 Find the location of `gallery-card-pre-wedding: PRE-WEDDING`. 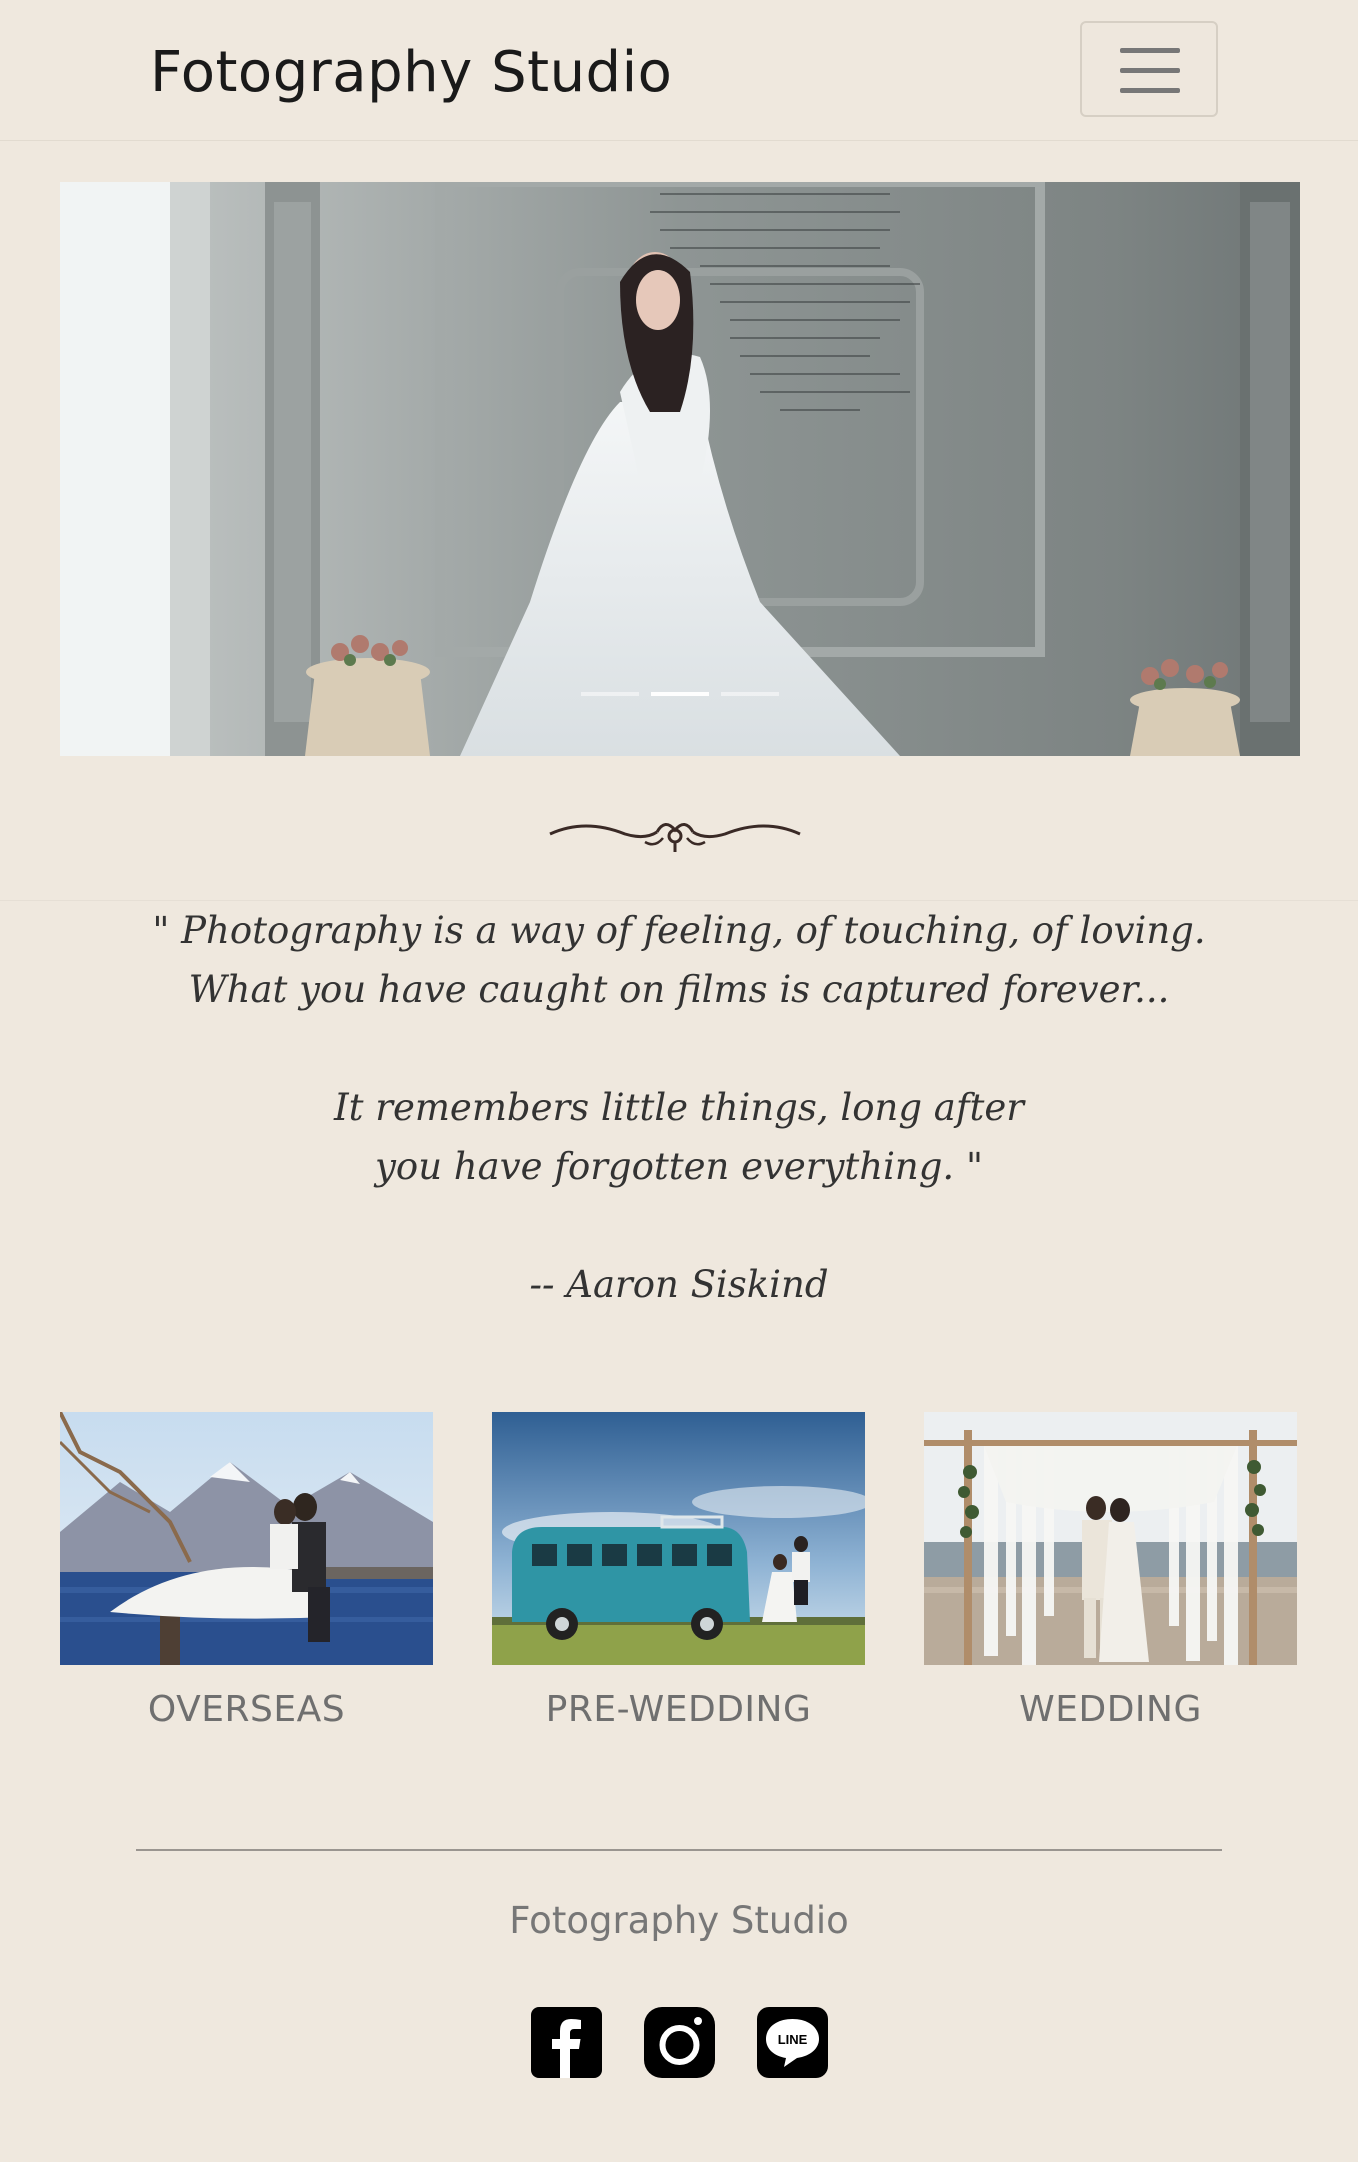

gallery-card-pre-wedding: PRE-WEDDING is located at coordinates (678, 1572).